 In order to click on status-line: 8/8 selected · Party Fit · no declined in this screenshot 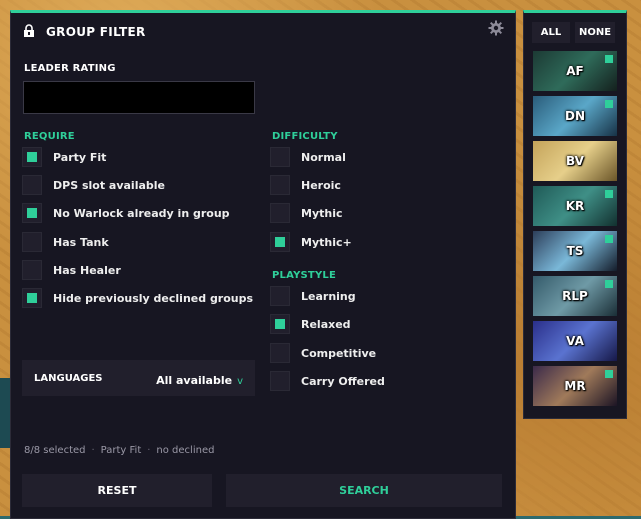, I will do `click(119, 450)`.